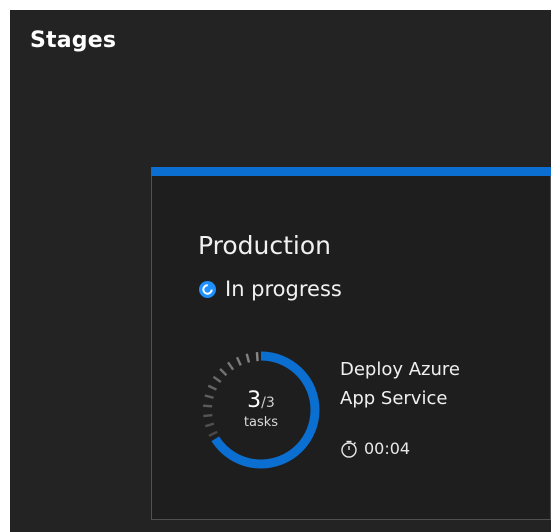  I want to click on stage-duration: 00:04, so click(375, 448).